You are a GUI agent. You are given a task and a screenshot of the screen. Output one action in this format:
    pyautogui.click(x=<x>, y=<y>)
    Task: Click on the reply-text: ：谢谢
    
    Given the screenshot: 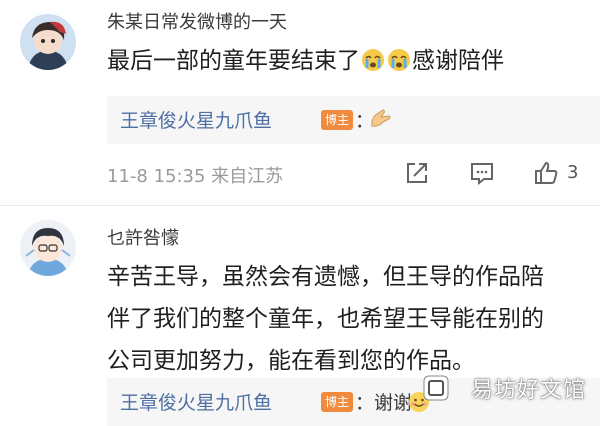 What is the action you would take?
    pyautogui.click(x=384, y=403)
    